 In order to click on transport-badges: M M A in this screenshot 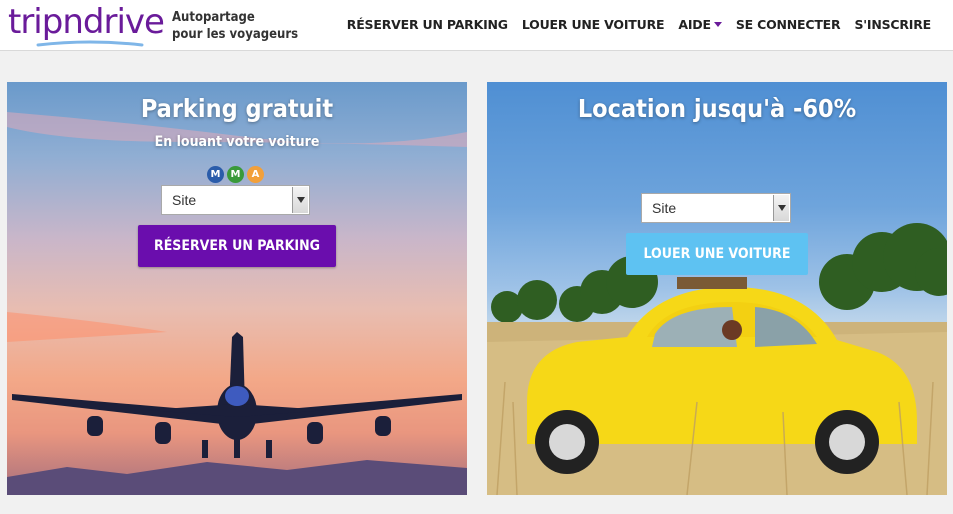, I will do `click(235, 174)`.